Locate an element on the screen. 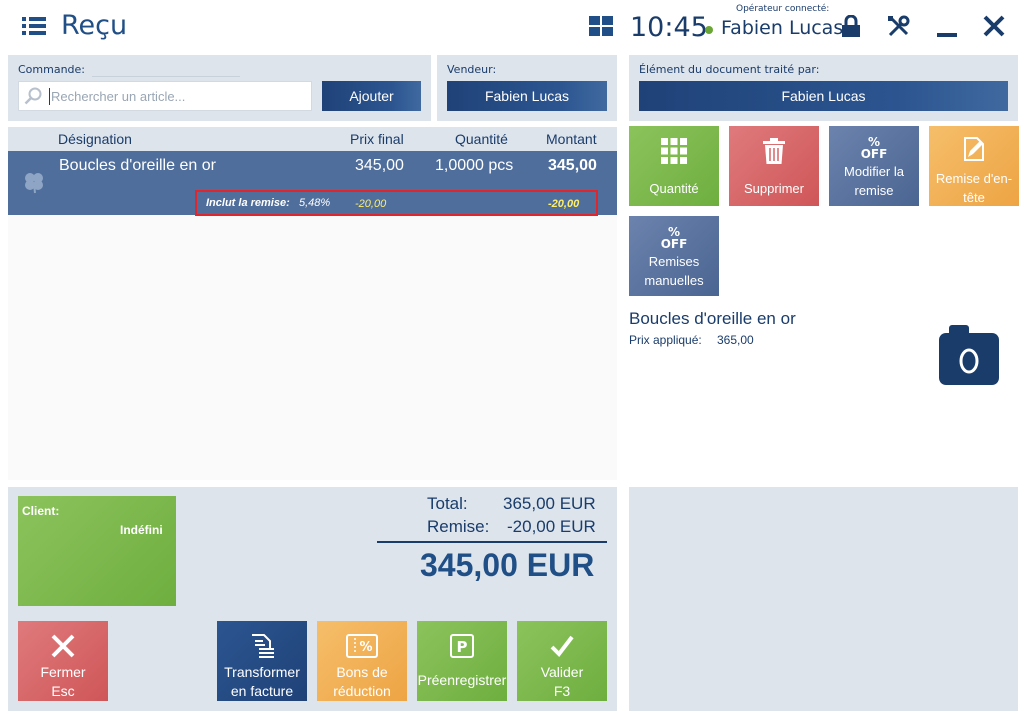 This screenshot has width=1025, height=716. edit-discount-label-line2: remise is located at coordinates (874, 190).